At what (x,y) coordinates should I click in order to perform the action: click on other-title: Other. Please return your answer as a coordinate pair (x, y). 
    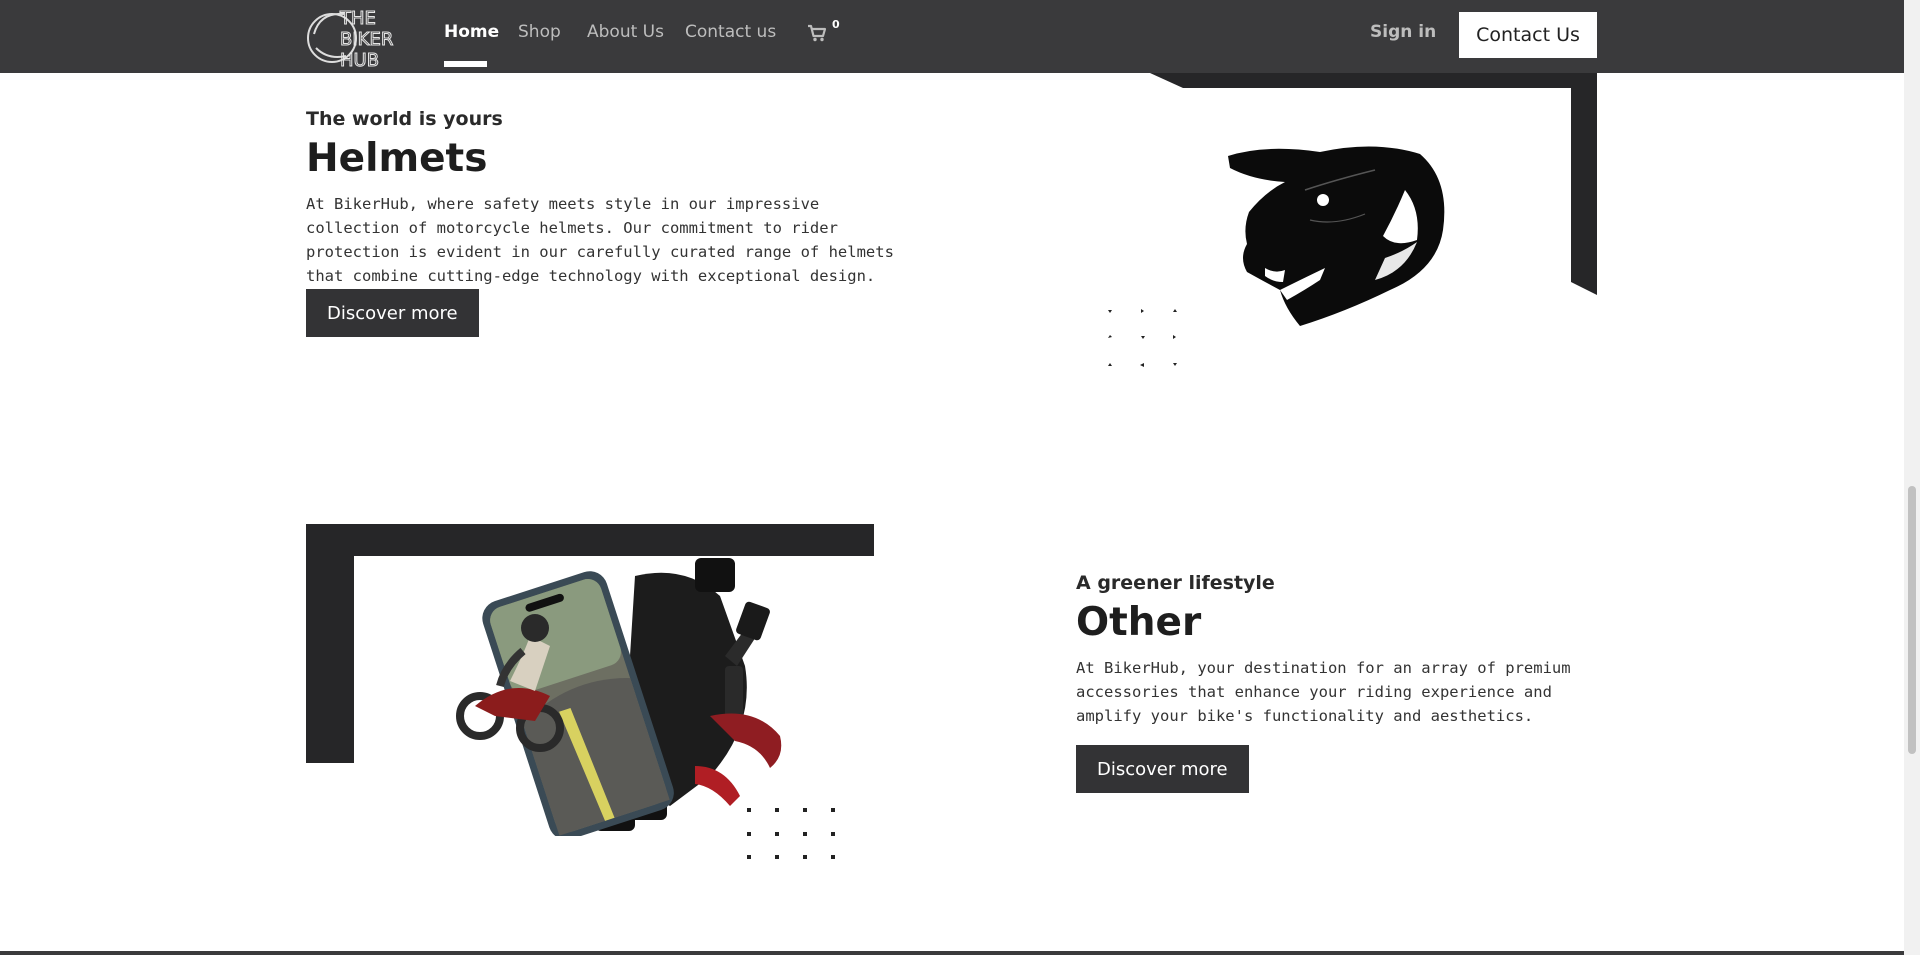
    Looking at the image, I should click on (1139, 622).